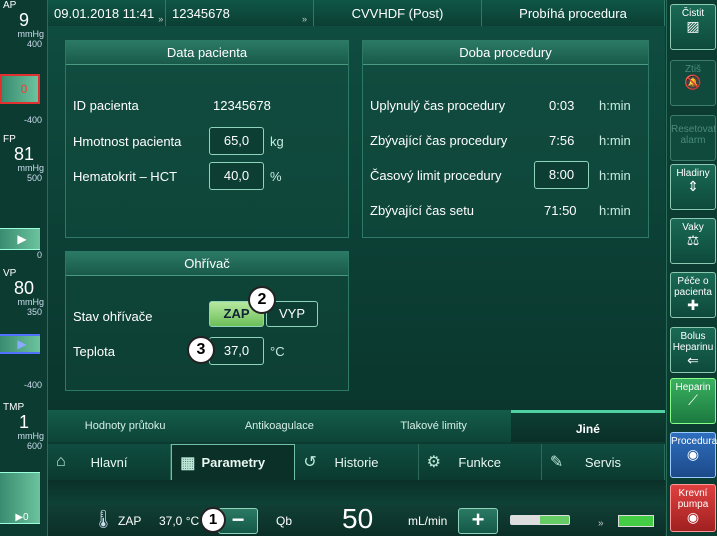 This screenshot has height=536, width=717. I want to click on qb-label: Qb, so click(284, 521).